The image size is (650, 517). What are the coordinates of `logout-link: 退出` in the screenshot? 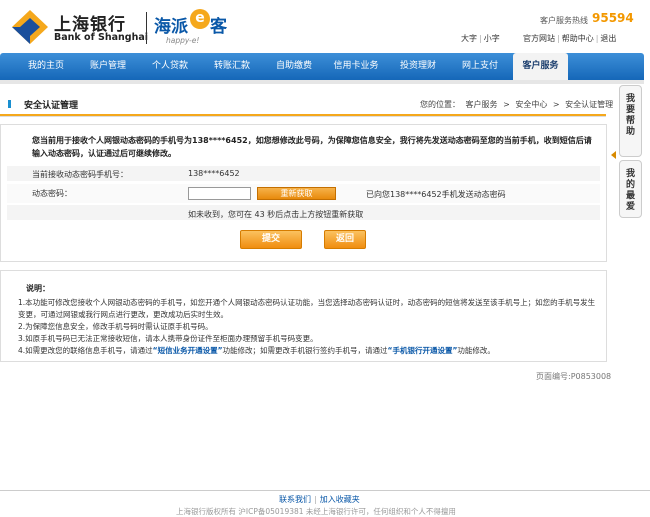 It's located at (608, 38).